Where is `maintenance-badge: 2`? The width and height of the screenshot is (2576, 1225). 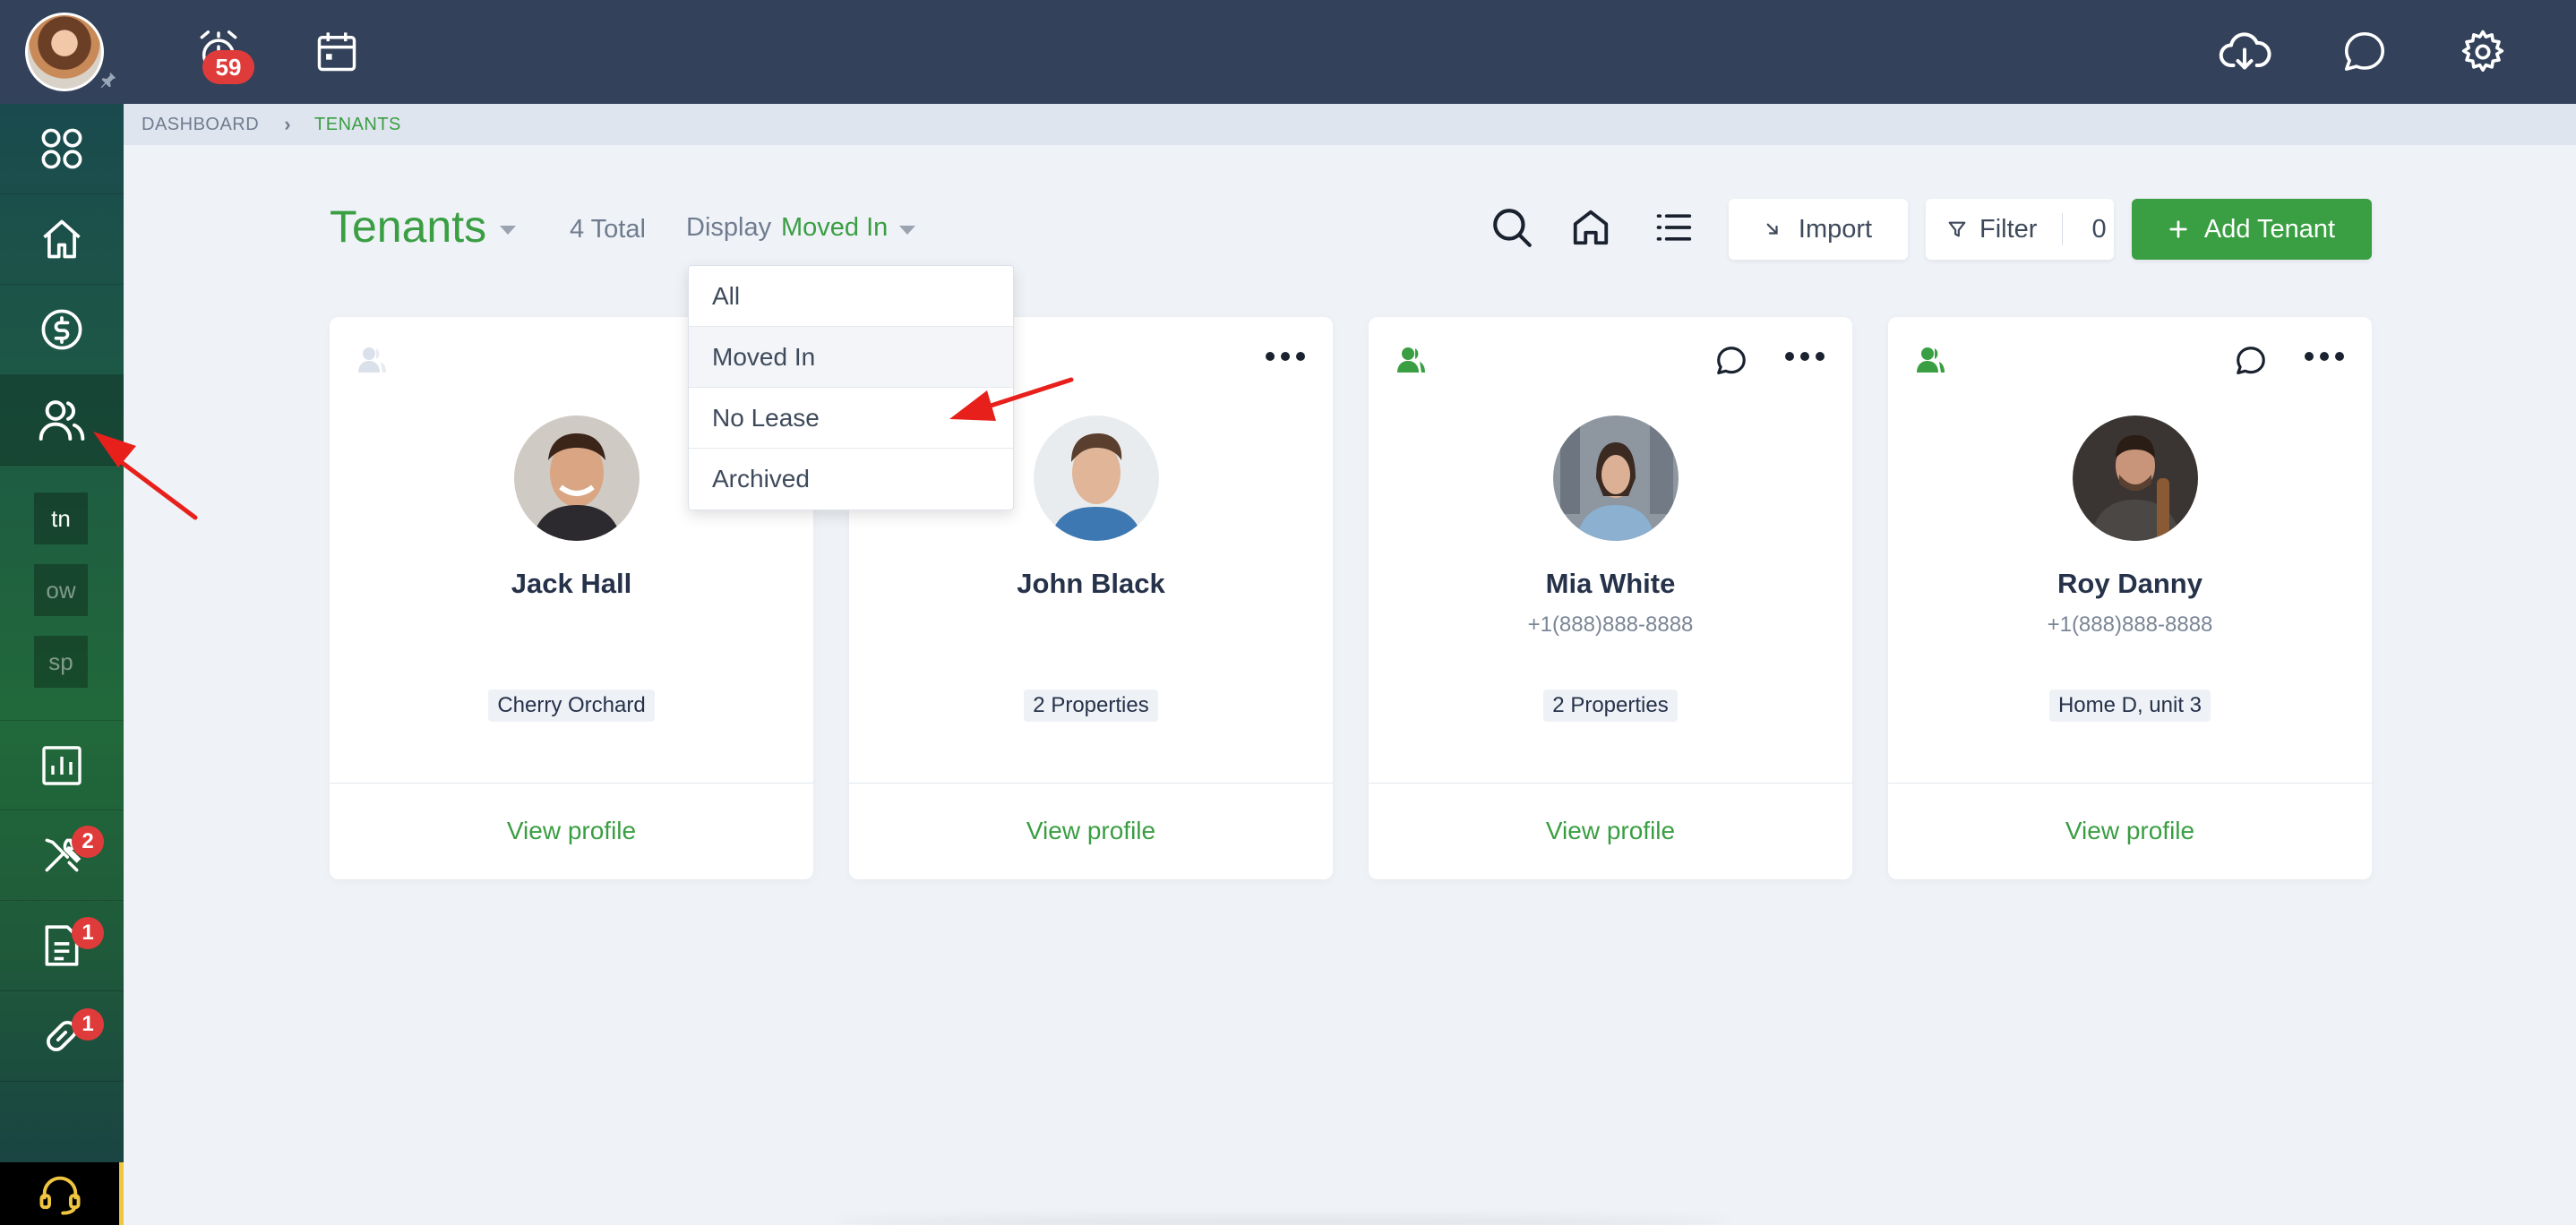
maintenance-badge: 2 is located at coordinates (88, 842).